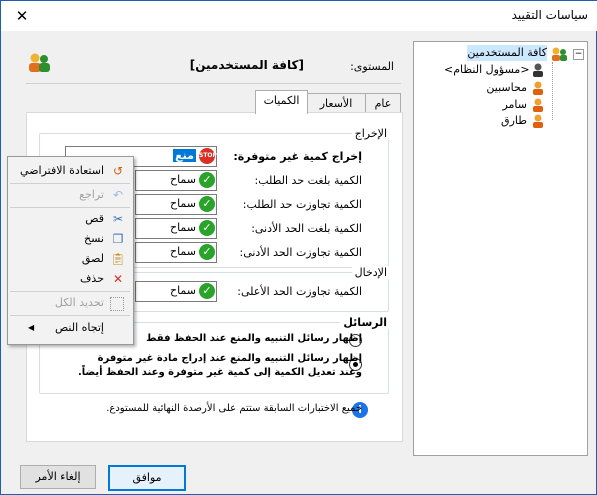 The width and height of the screenshot is (597, 495). What do you see at coordinates (118, 259) in the screenshot?
I see `paste-icon: 📋︎` at bounding box center [118, 259].